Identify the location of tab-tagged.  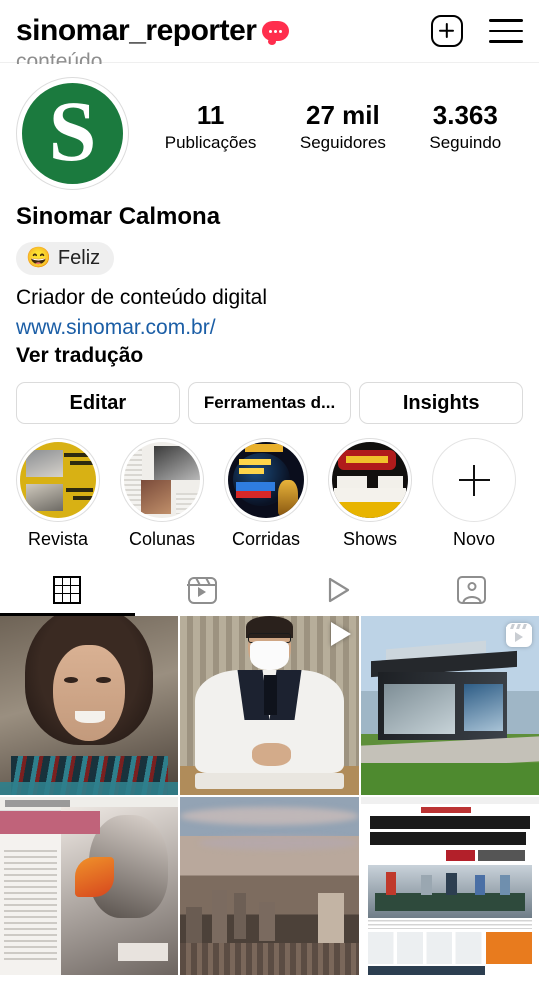
(471, 590).